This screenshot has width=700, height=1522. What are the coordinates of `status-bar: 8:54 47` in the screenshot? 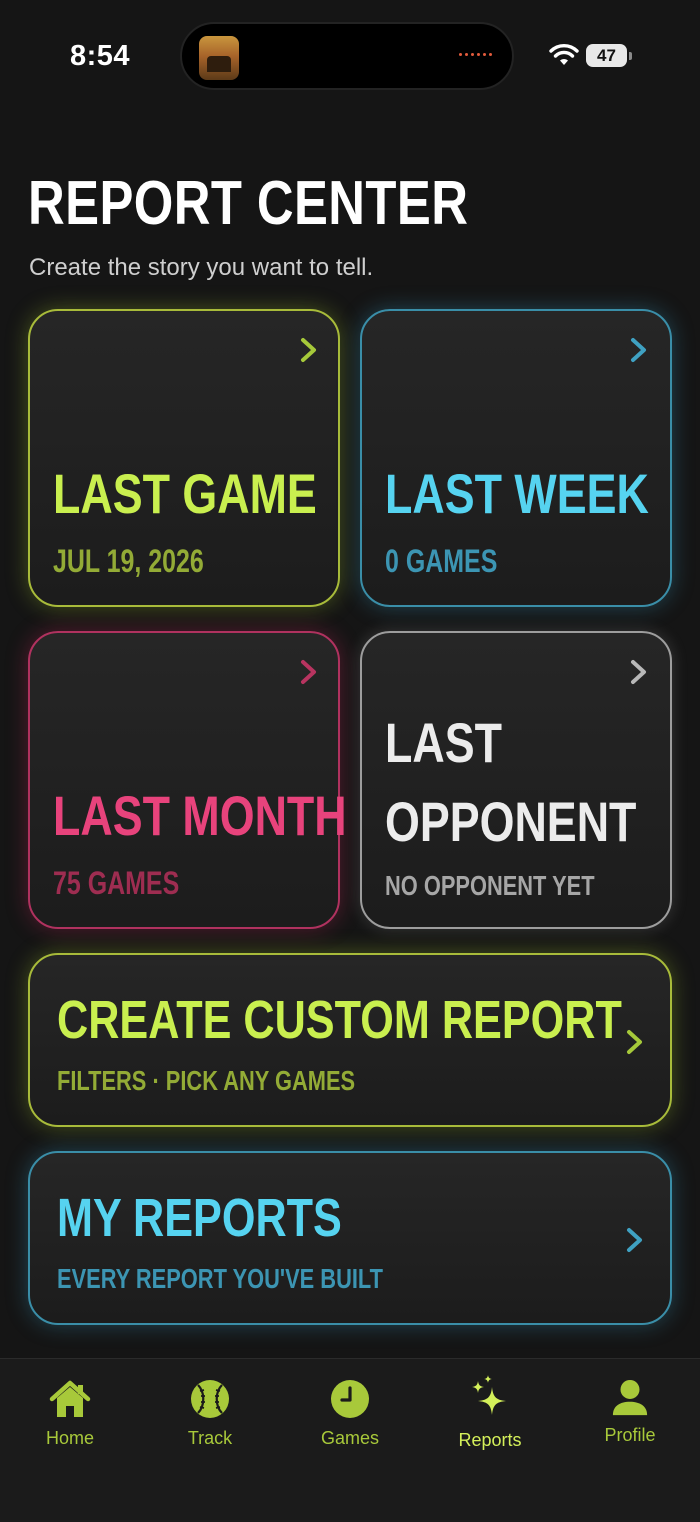 It's located at (350, 55).